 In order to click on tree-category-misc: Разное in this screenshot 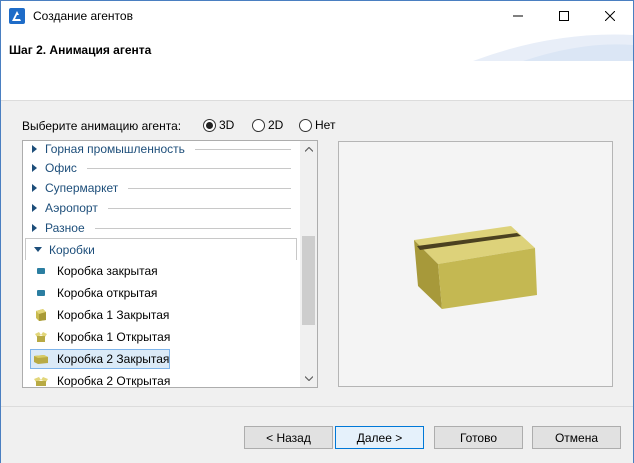, I will do `click(161, 228)`.